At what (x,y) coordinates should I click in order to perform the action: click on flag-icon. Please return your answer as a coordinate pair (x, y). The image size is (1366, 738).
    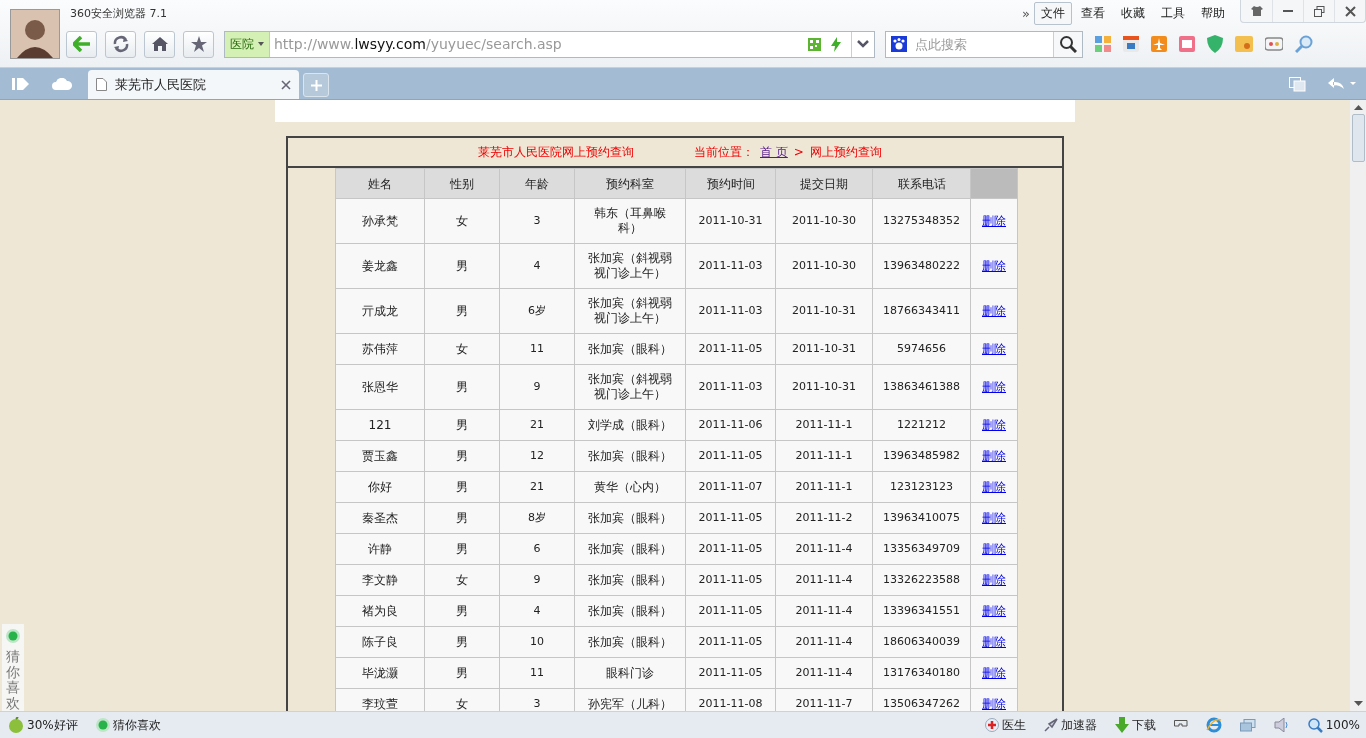
    Looking at the image, I should click on (1180, 725).